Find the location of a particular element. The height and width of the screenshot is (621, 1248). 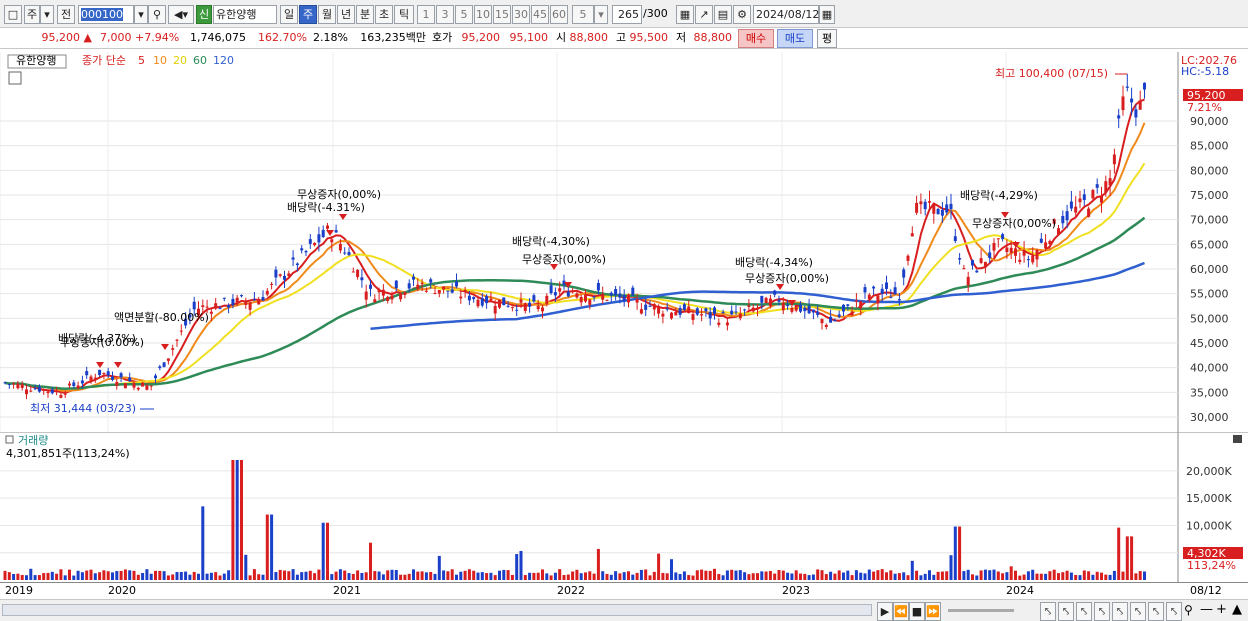

draw-tool-icon-7: ⤣ is located at coordinates (1156, 611).